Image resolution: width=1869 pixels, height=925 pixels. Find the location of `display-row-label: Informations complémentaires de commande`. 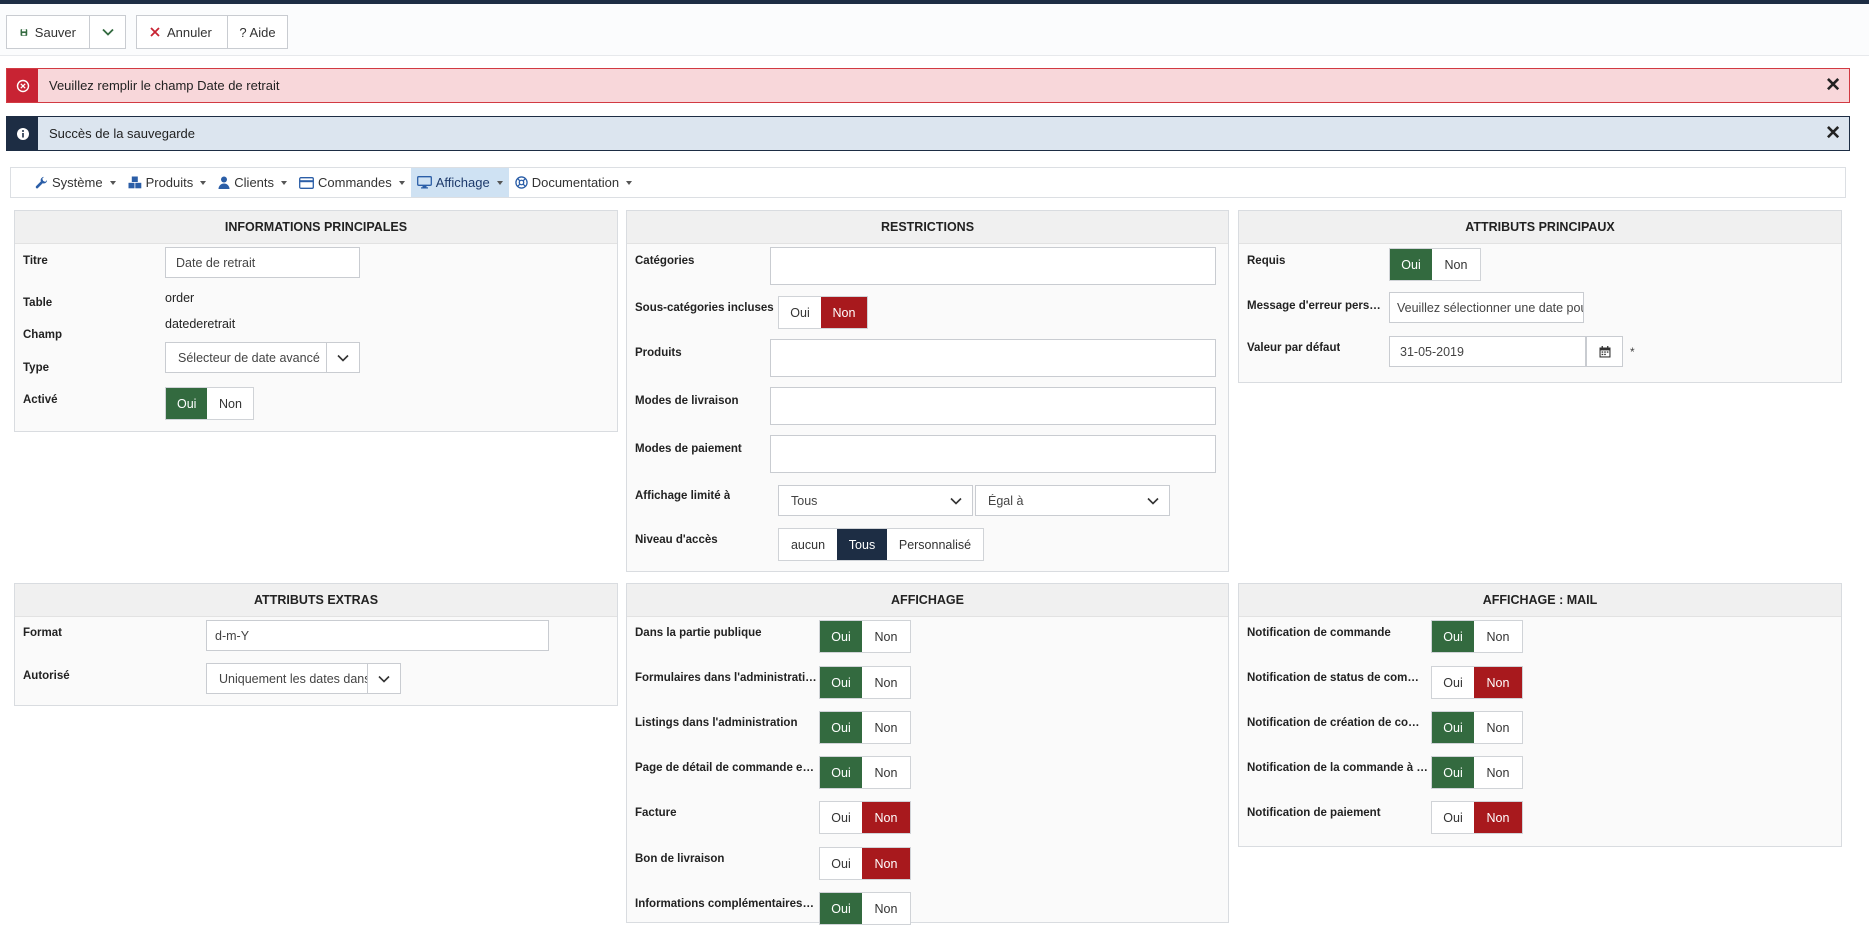

display-row-label: Informations complémentaires de commande is located at coordinates (726, 904).